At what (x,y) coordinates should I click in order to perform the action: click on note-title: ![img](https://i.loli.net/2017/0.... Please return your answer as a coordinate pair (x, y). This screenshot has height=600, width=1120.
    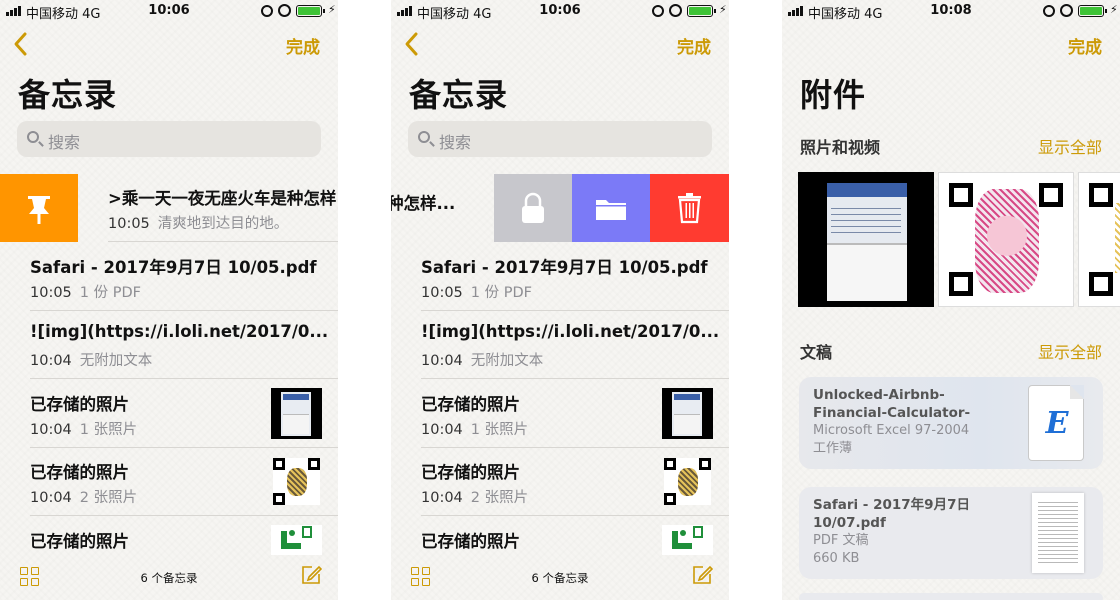
    Looking at the image, I should click on (570, 331).